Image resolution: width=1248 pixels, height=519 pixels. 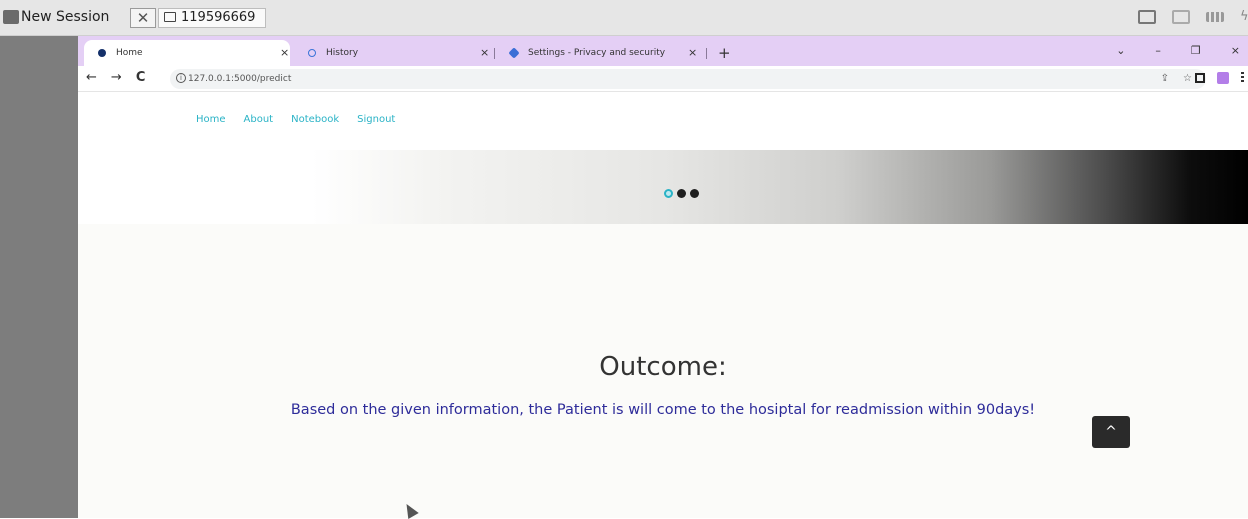 I want to click on new-tab-button: +, so click(x=724, y=53).